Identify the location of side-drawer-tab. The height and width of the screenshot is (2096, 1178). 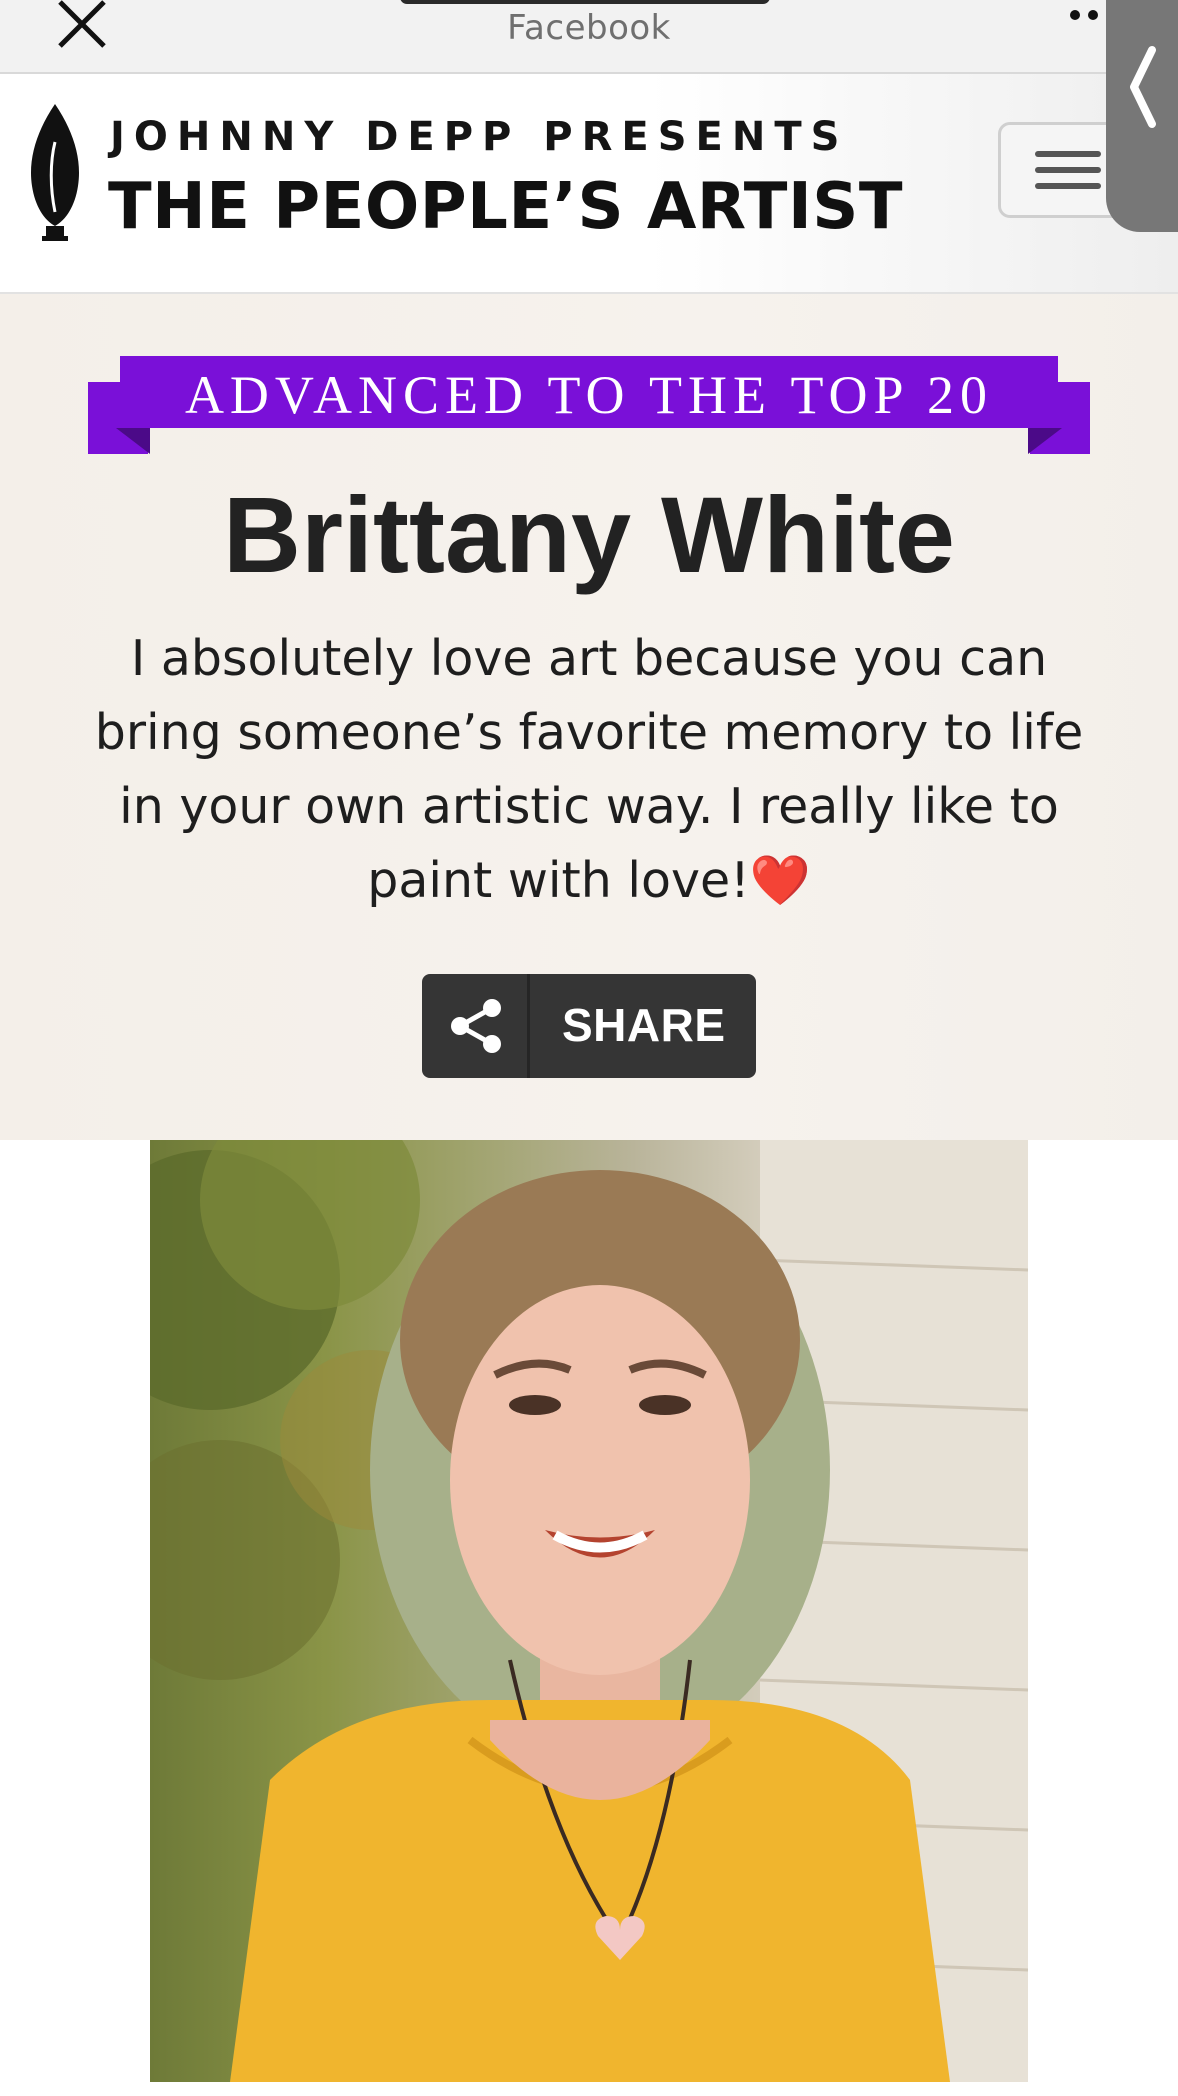
(1142, 116).